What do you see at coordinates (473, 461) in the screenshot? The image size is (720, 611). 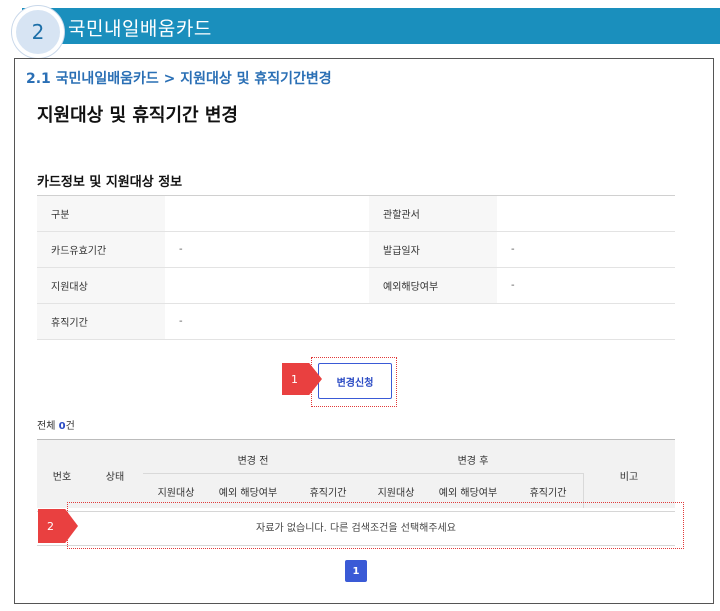 I see `col-header-after: 변경 후` at bounding box center [473, 461].